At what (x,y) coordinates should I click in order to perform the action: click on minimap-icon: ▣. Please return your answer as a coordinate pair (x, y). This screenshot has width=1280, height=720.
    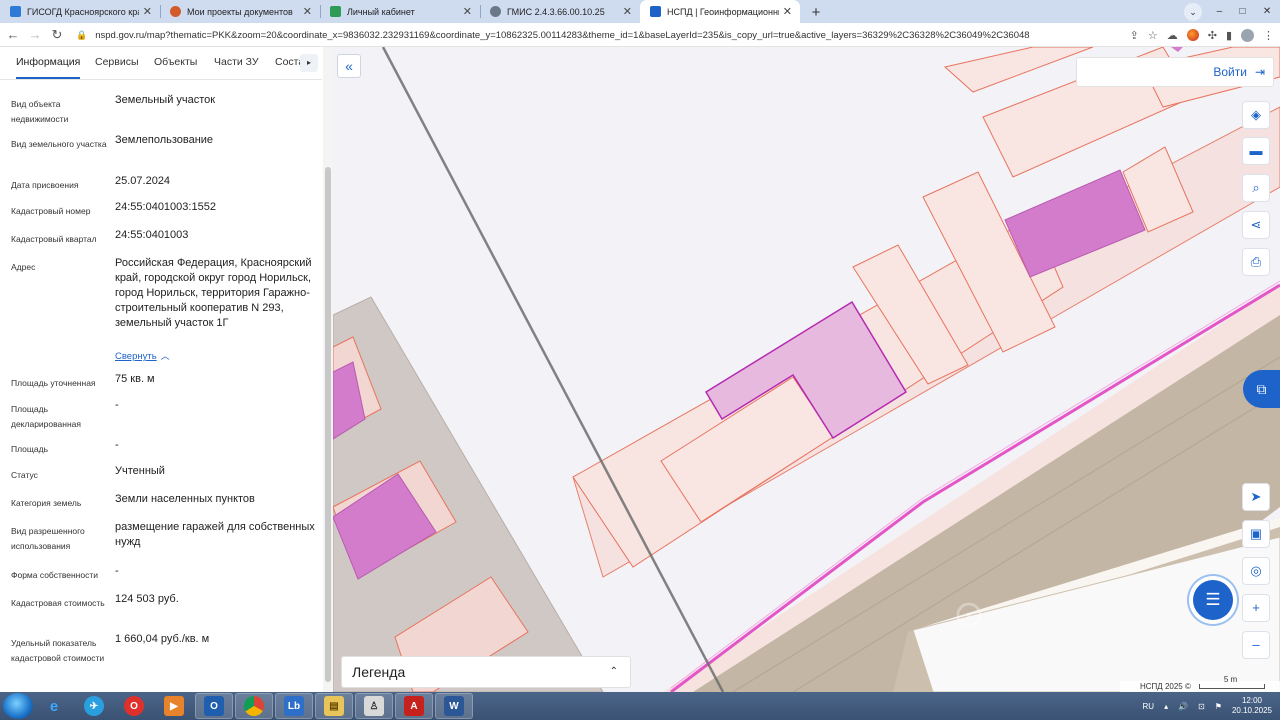
    Looking at the image, I should click on (1256, 534).